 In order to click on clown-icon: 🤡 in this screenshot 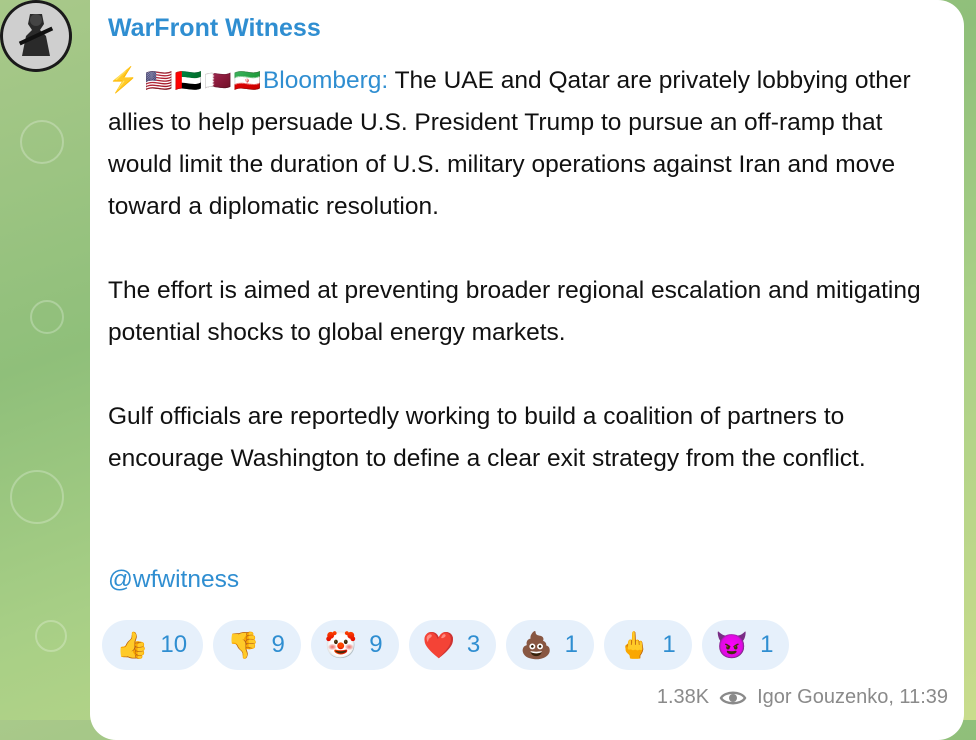, I will do `click(341, 645)`.